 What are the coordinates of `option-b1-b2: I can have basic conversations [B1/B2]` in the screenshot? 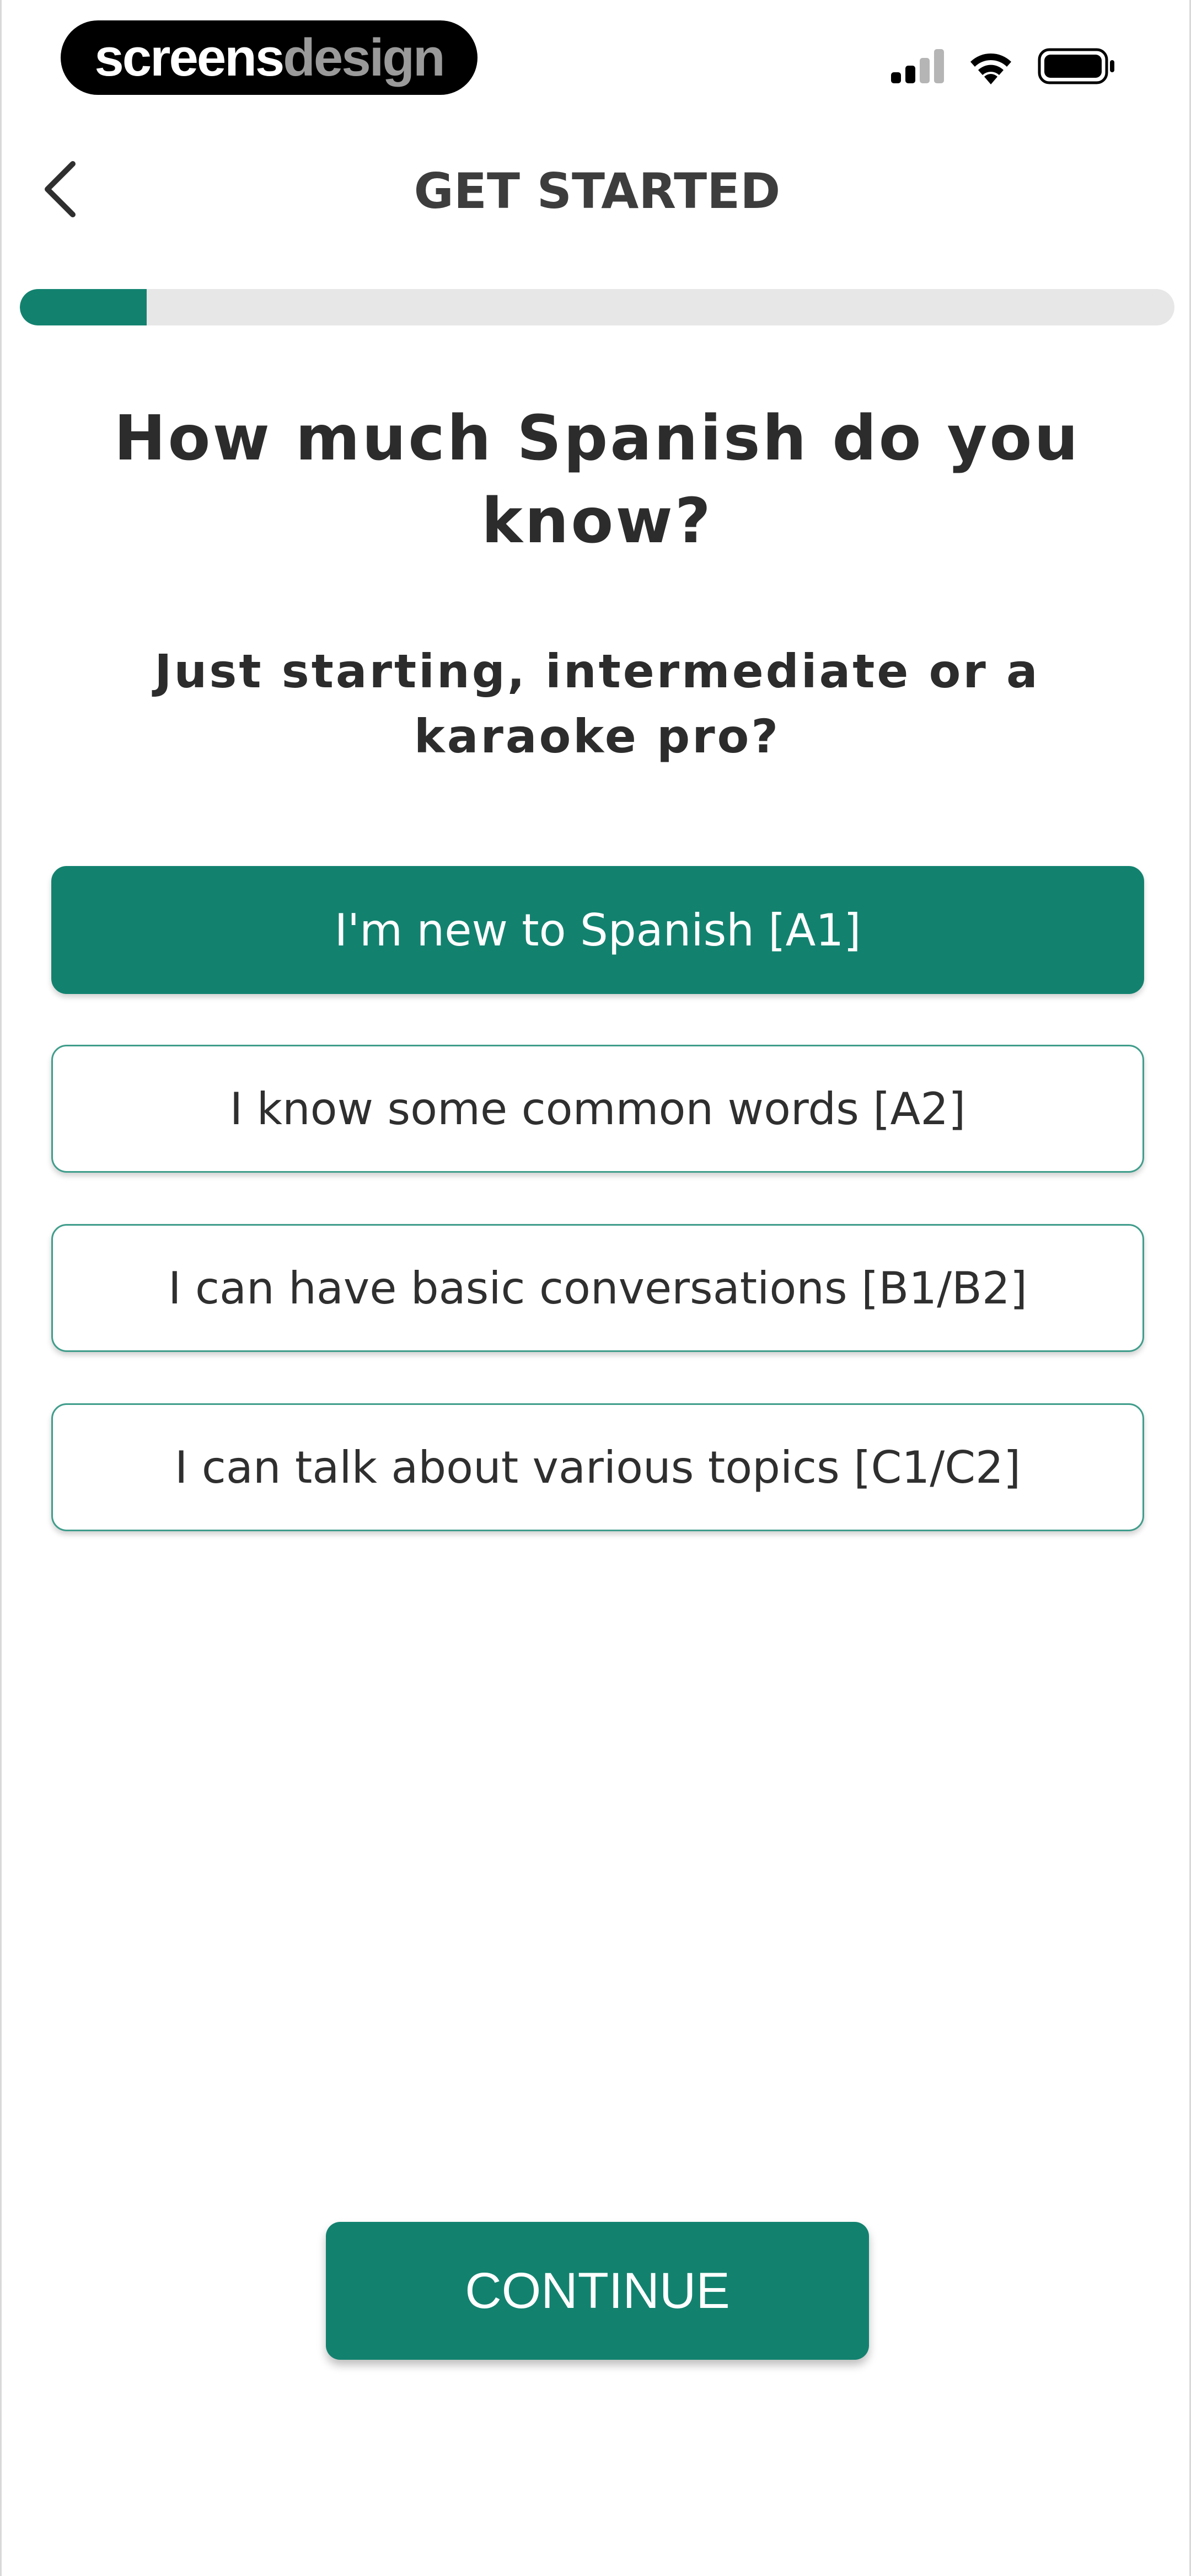 It's located at (597, 1288).